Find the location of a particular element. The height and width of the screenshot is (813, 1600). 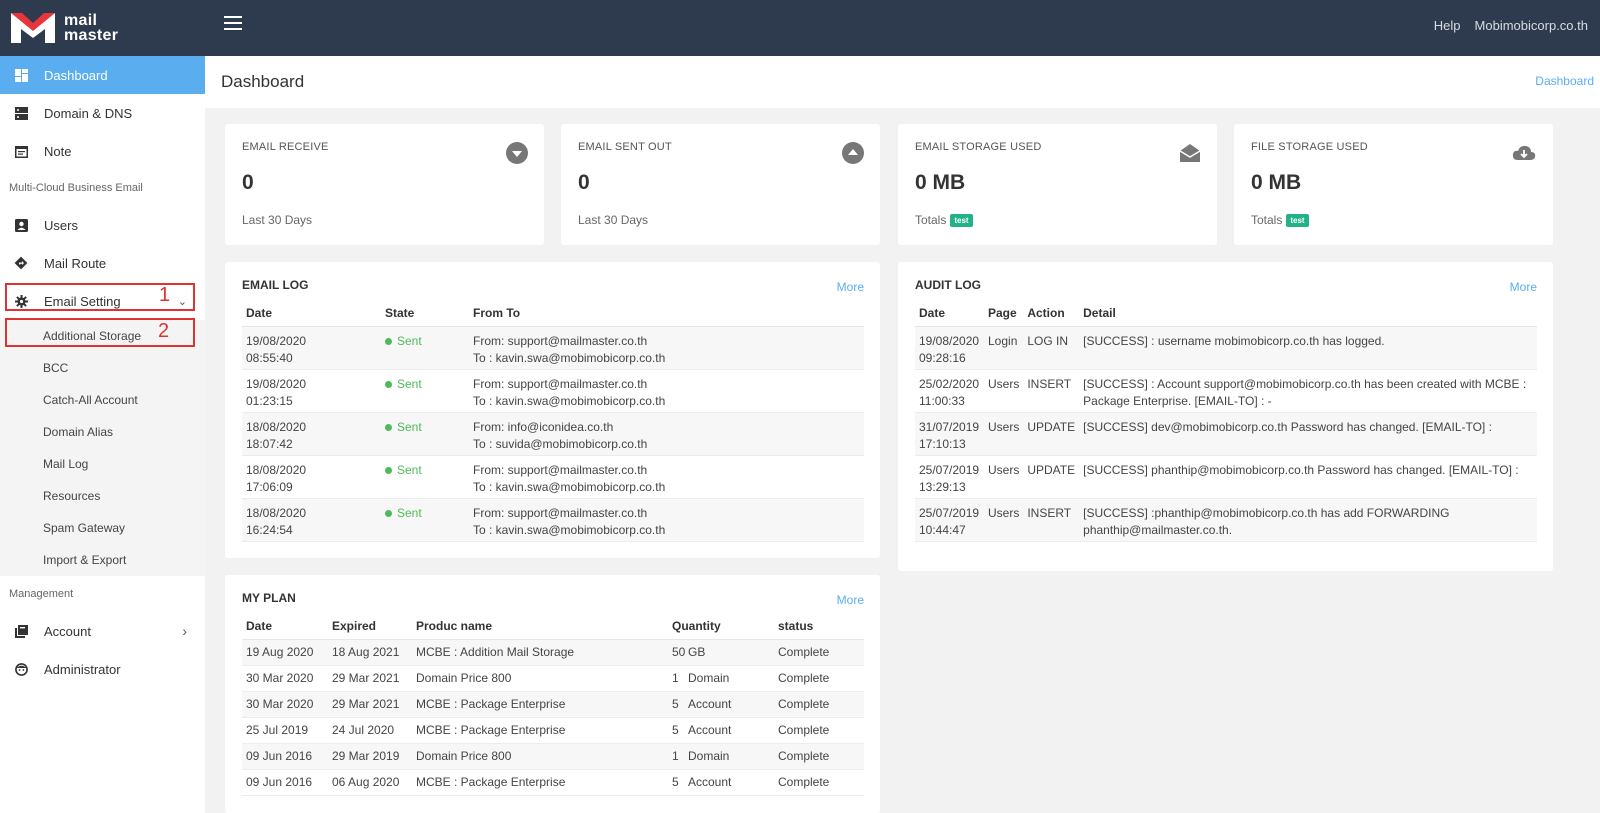

audit-date: 19/08/2020 09:28:16 is located at coordinates (949, 348).